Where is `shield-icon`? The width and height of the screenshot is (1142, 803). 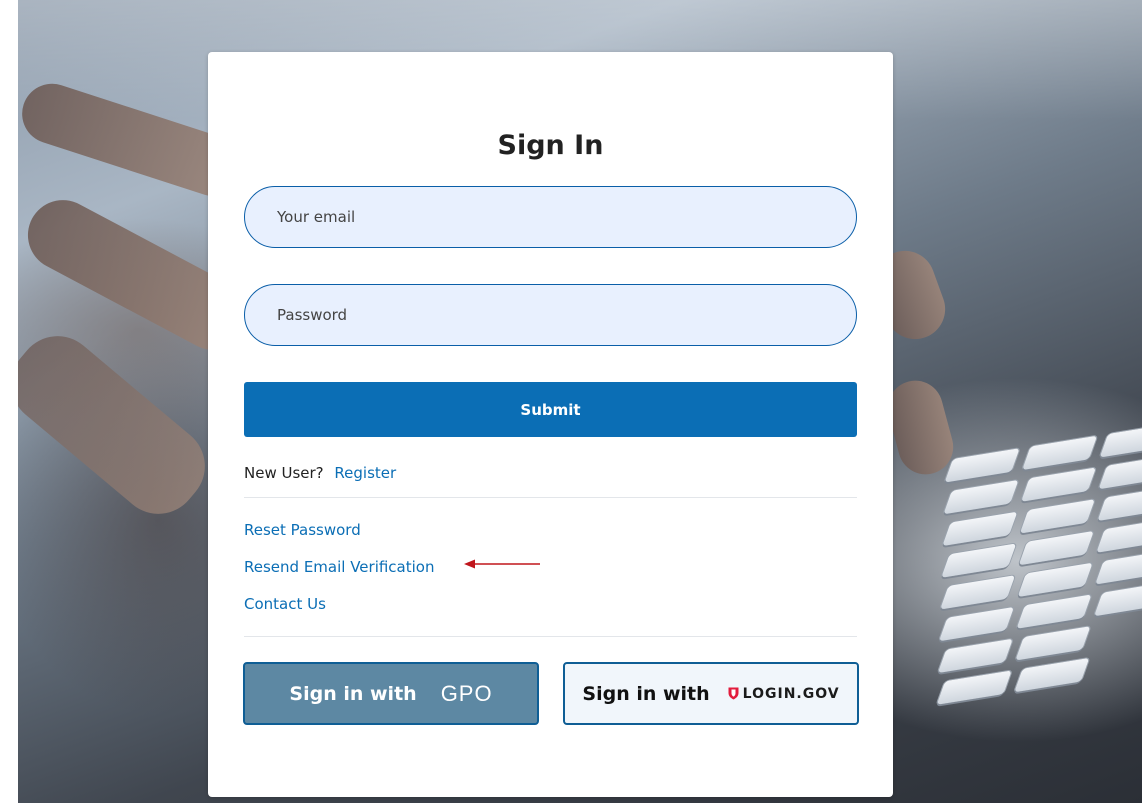 shield-icon is located at coordinates (733, 693).